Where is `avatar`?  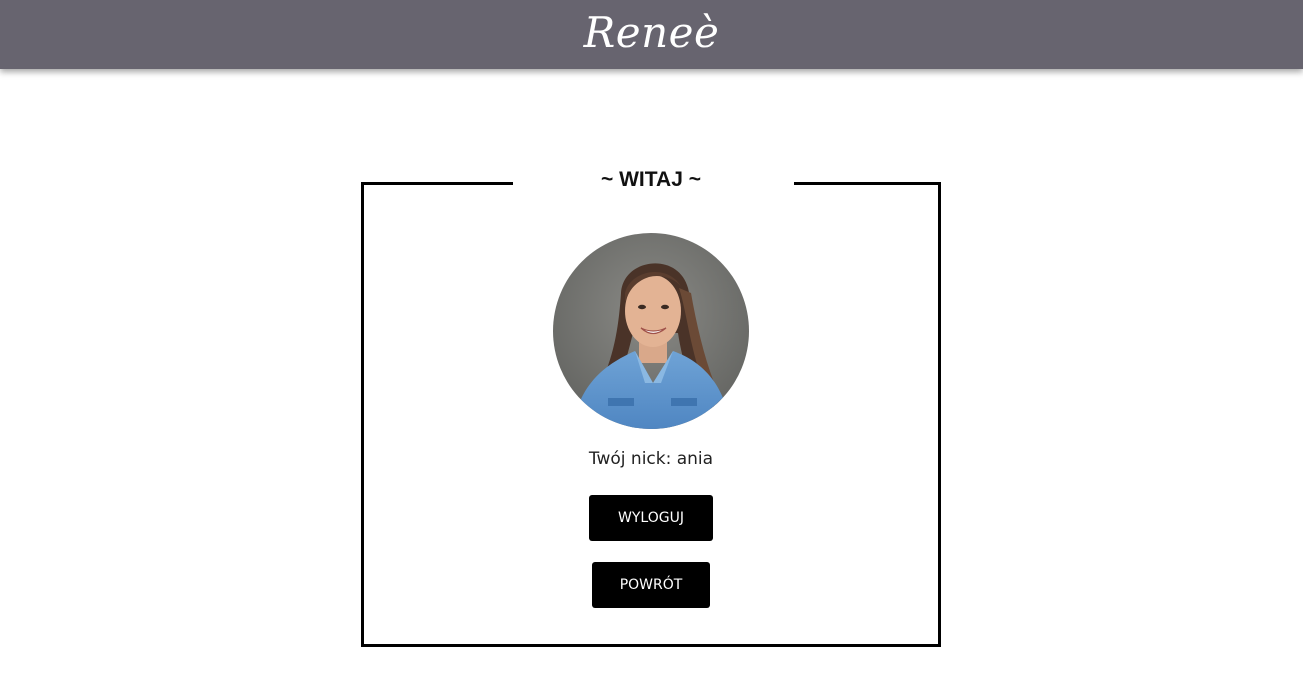
avatar is located at coordinates (651, 331).